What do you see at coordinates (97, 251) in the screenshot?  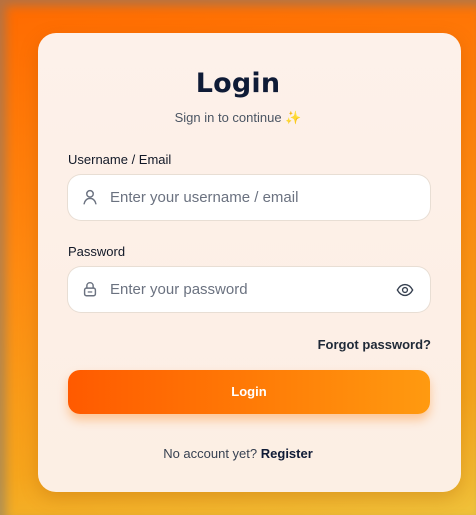 I see `password-label: Password` at bounding box center [97, 251].